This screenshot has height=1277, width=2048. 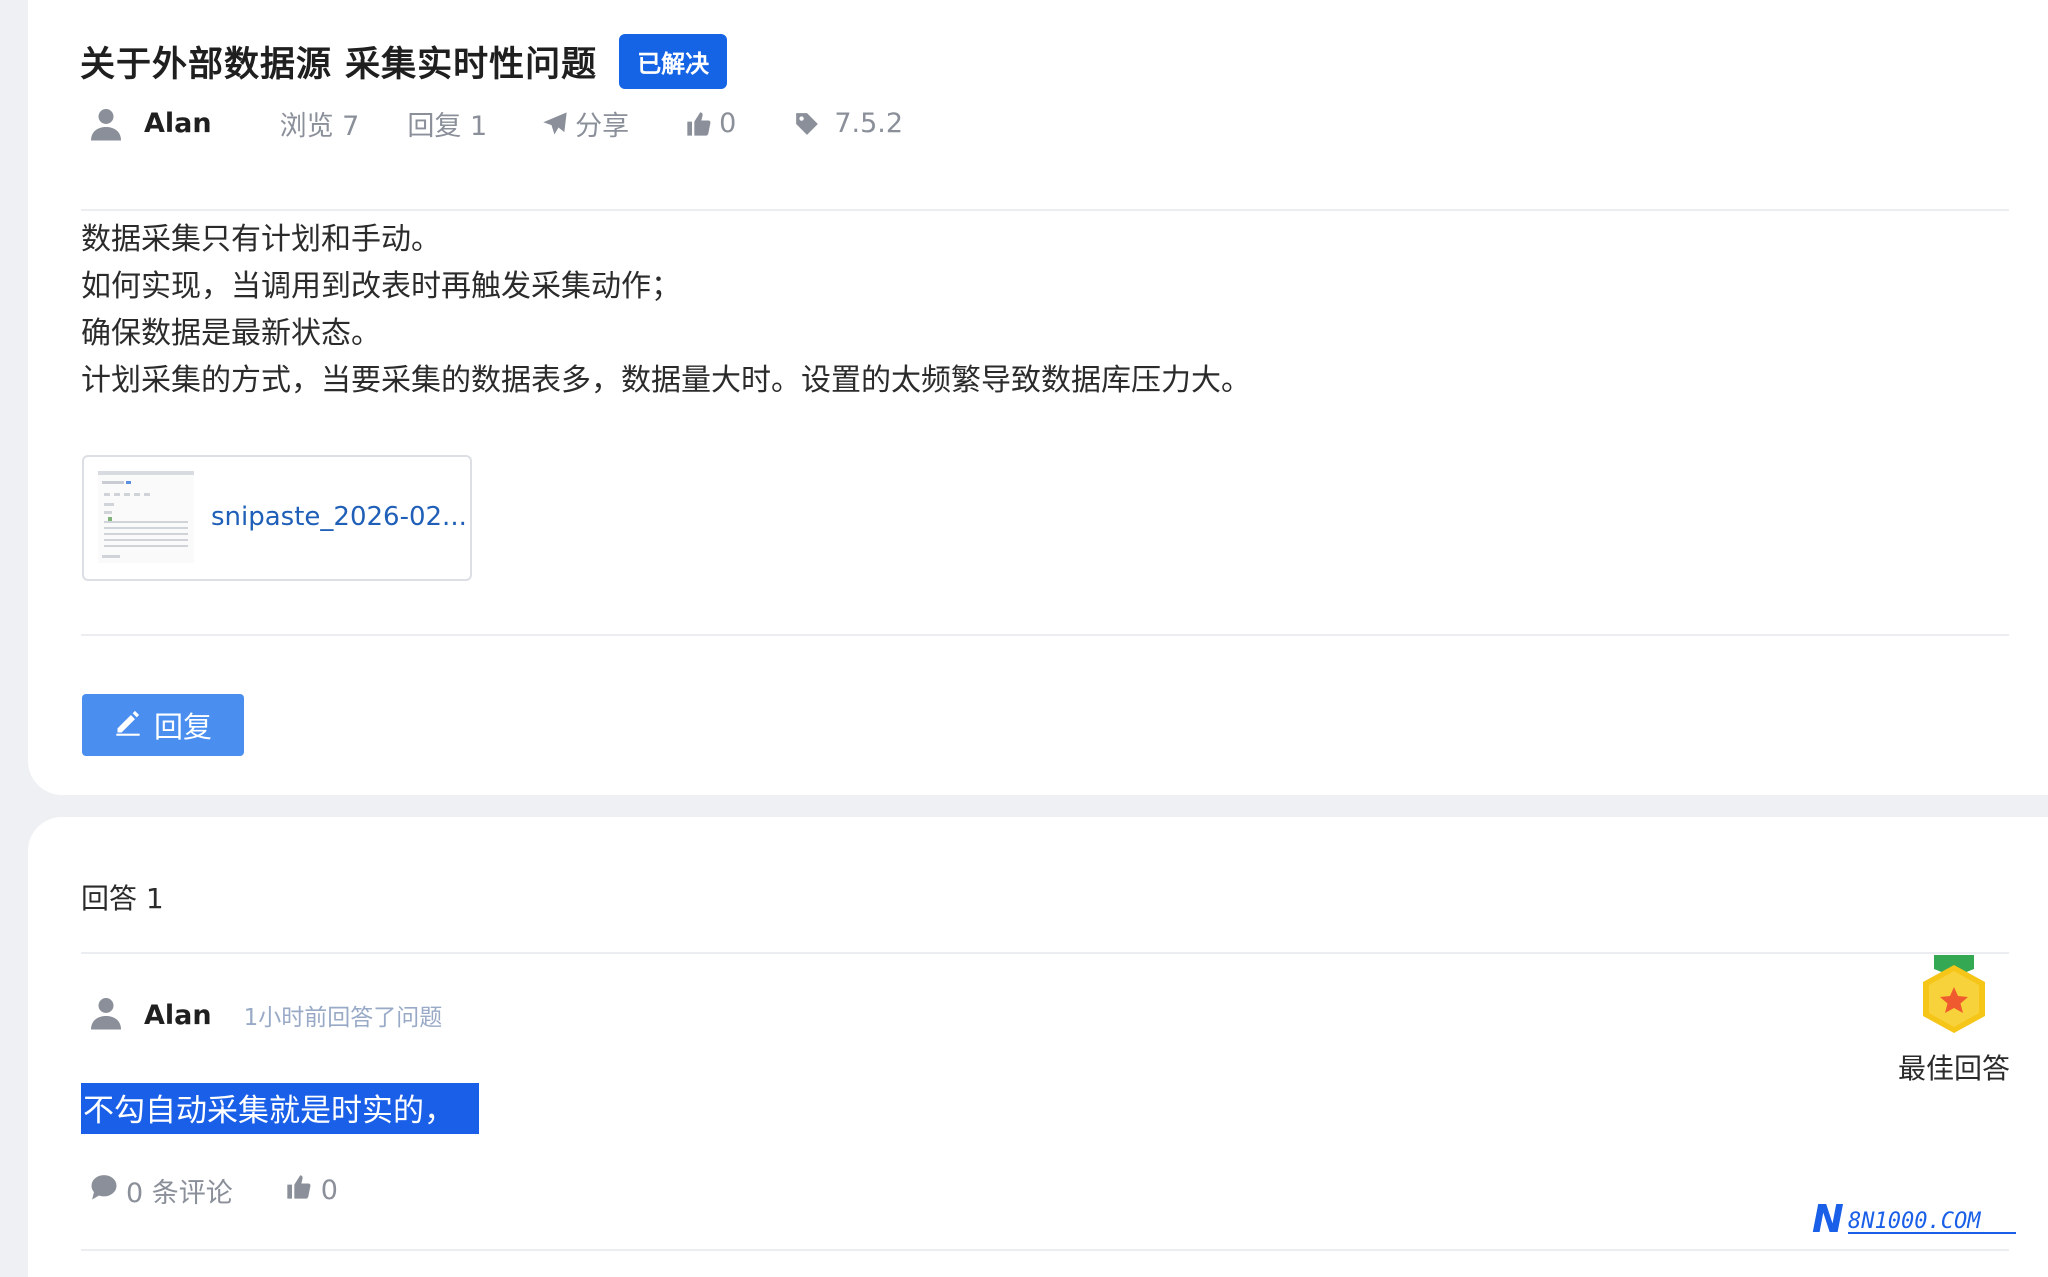 I want to click on answer-author: Alan, so click(x=178, y=1015).